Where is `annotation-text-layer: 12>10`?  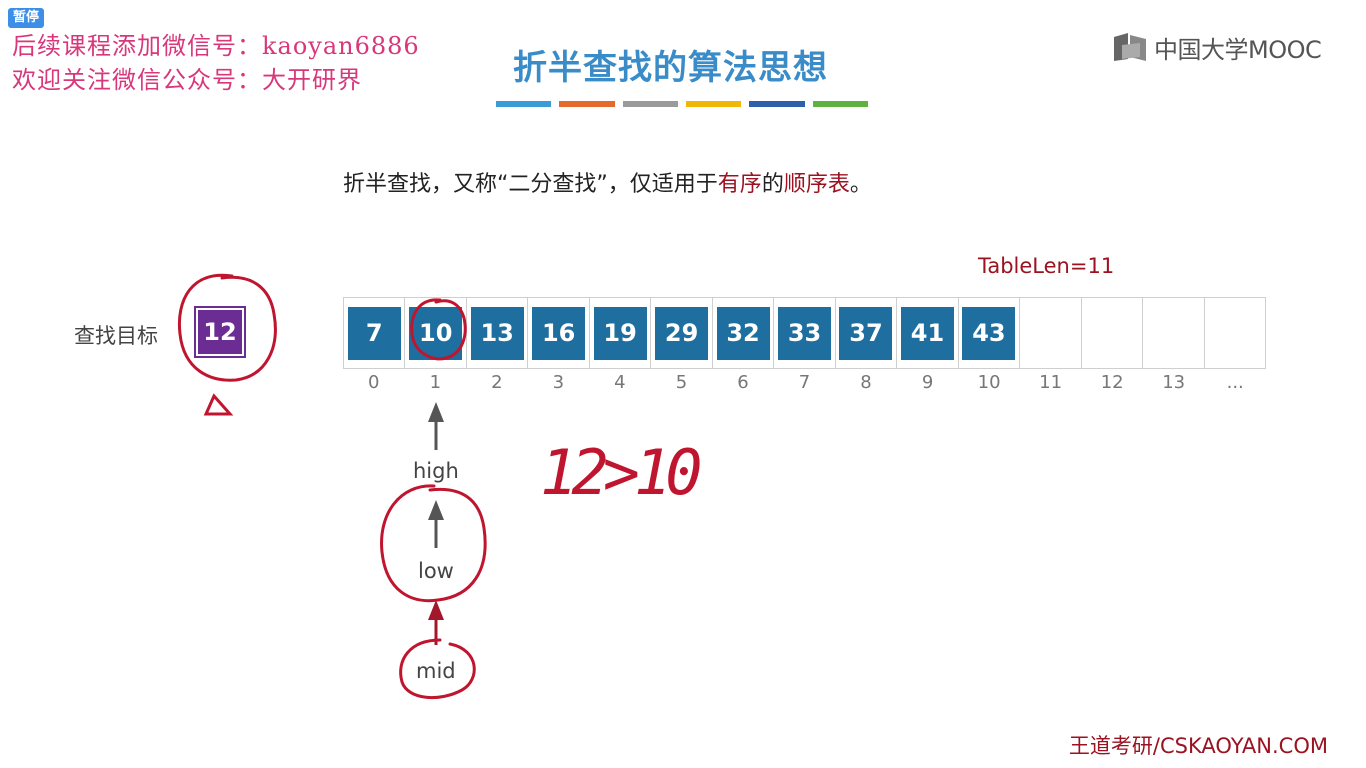
annotation-text-layer: 12>10 is located at coordinates (623, 472).